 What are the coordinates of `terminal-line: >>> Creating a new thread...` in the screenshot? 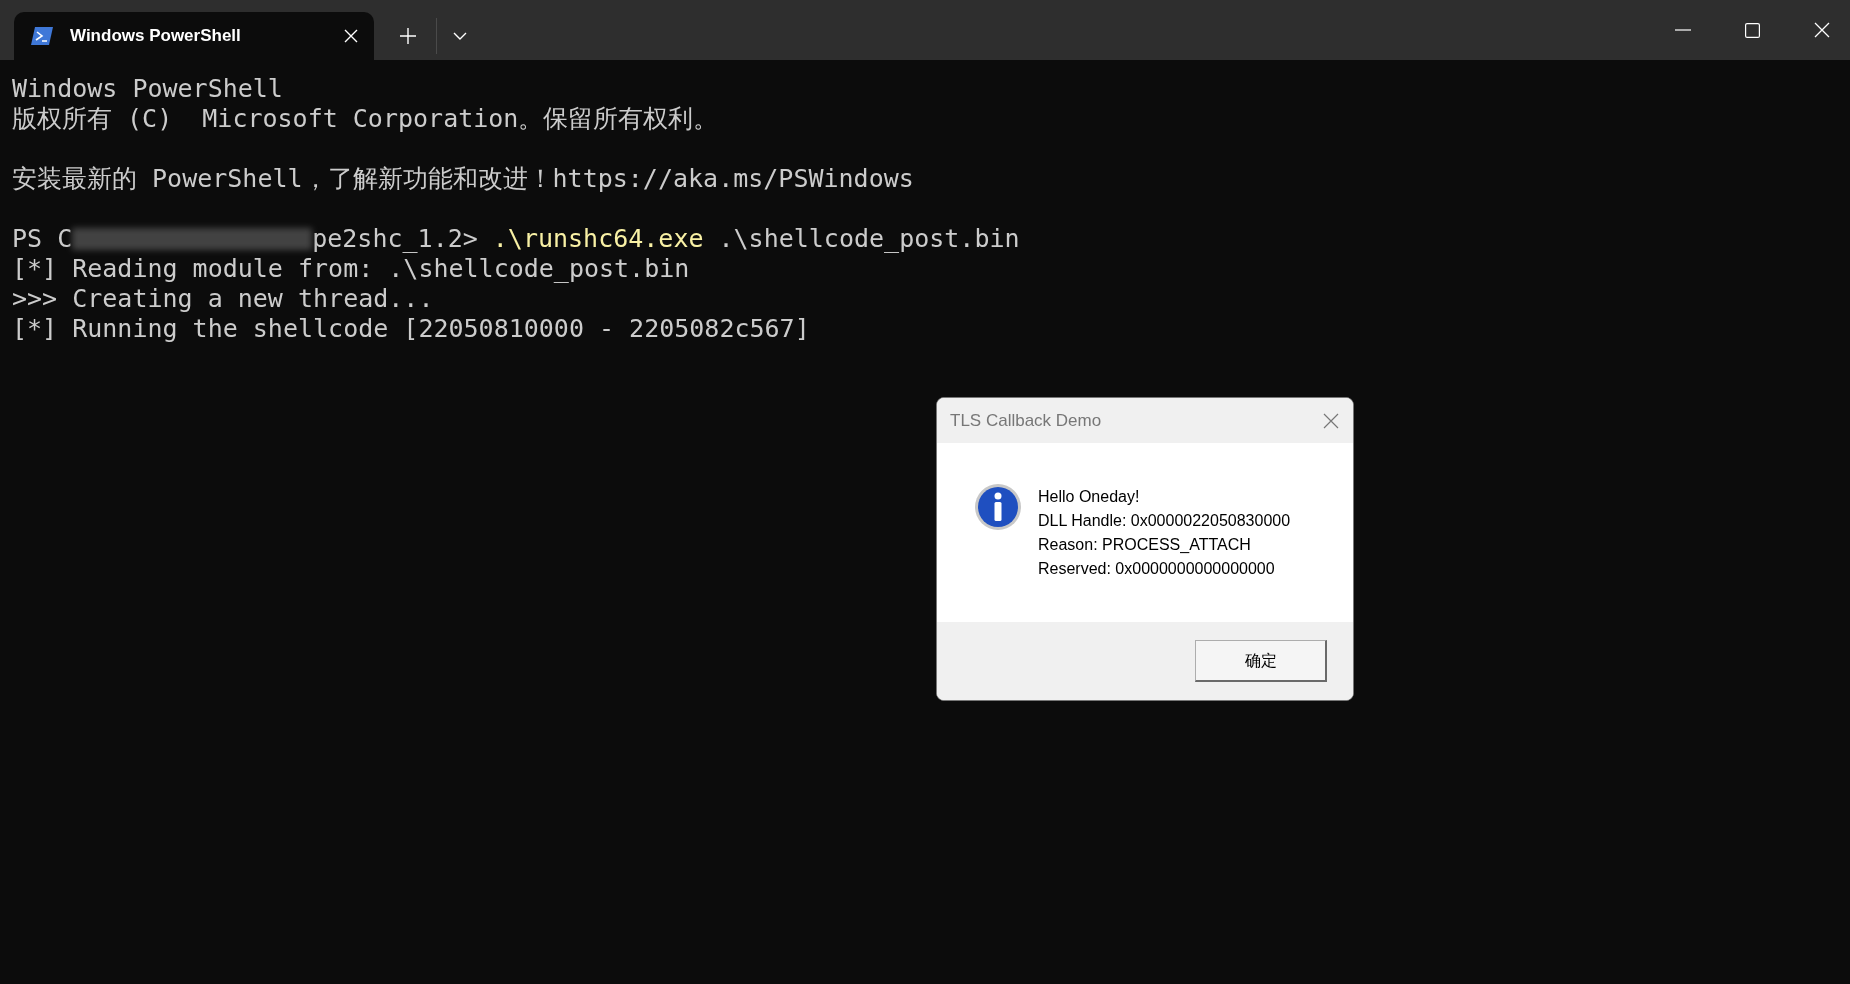 It's located at (223, 298).